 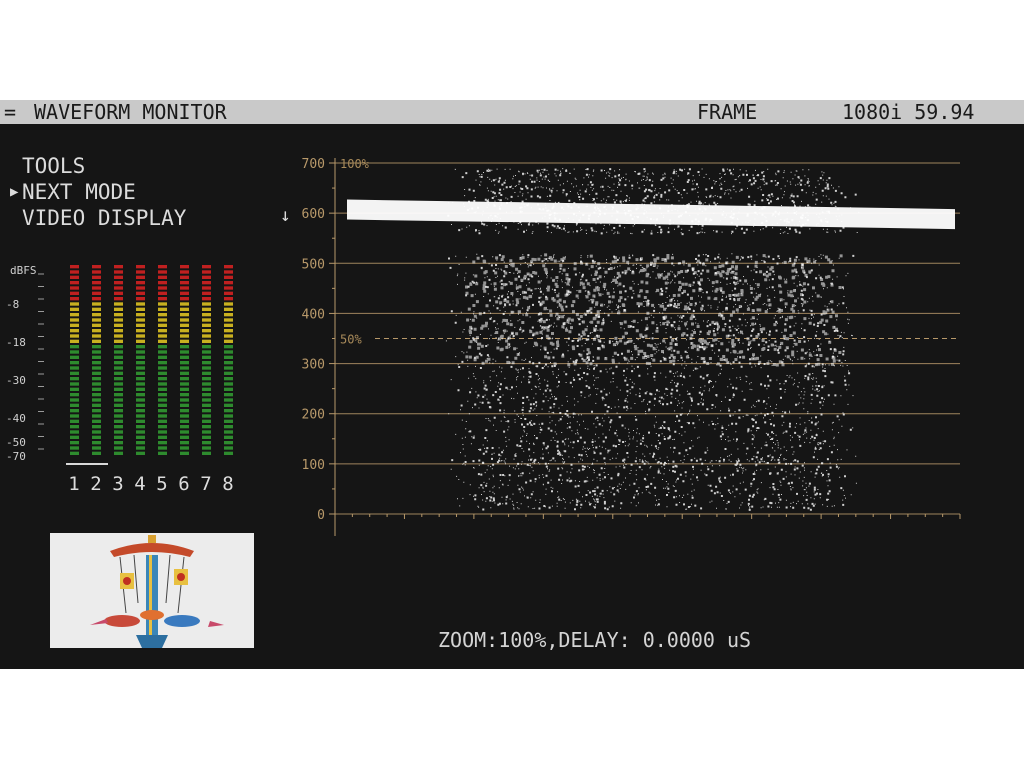 What do you see at coordinates (16, 380) in the screenshot?
I see `dbfs-scale-label: -30` at bounding box center [16, 380].